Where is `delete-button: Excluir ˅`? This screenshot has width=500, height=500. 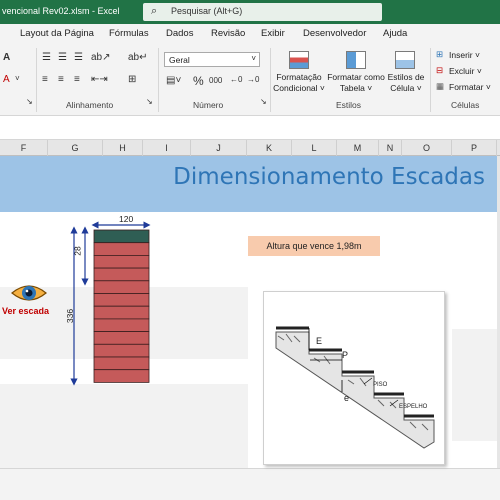 delete-button: Excluir ˅ is located at coordinates (465, 71).